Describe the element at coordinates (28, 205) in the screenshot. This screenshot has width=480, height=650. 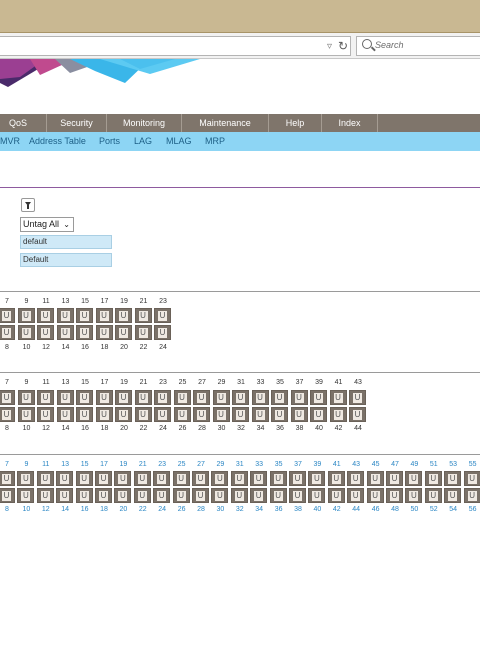
I see `filter-icon` at that location.